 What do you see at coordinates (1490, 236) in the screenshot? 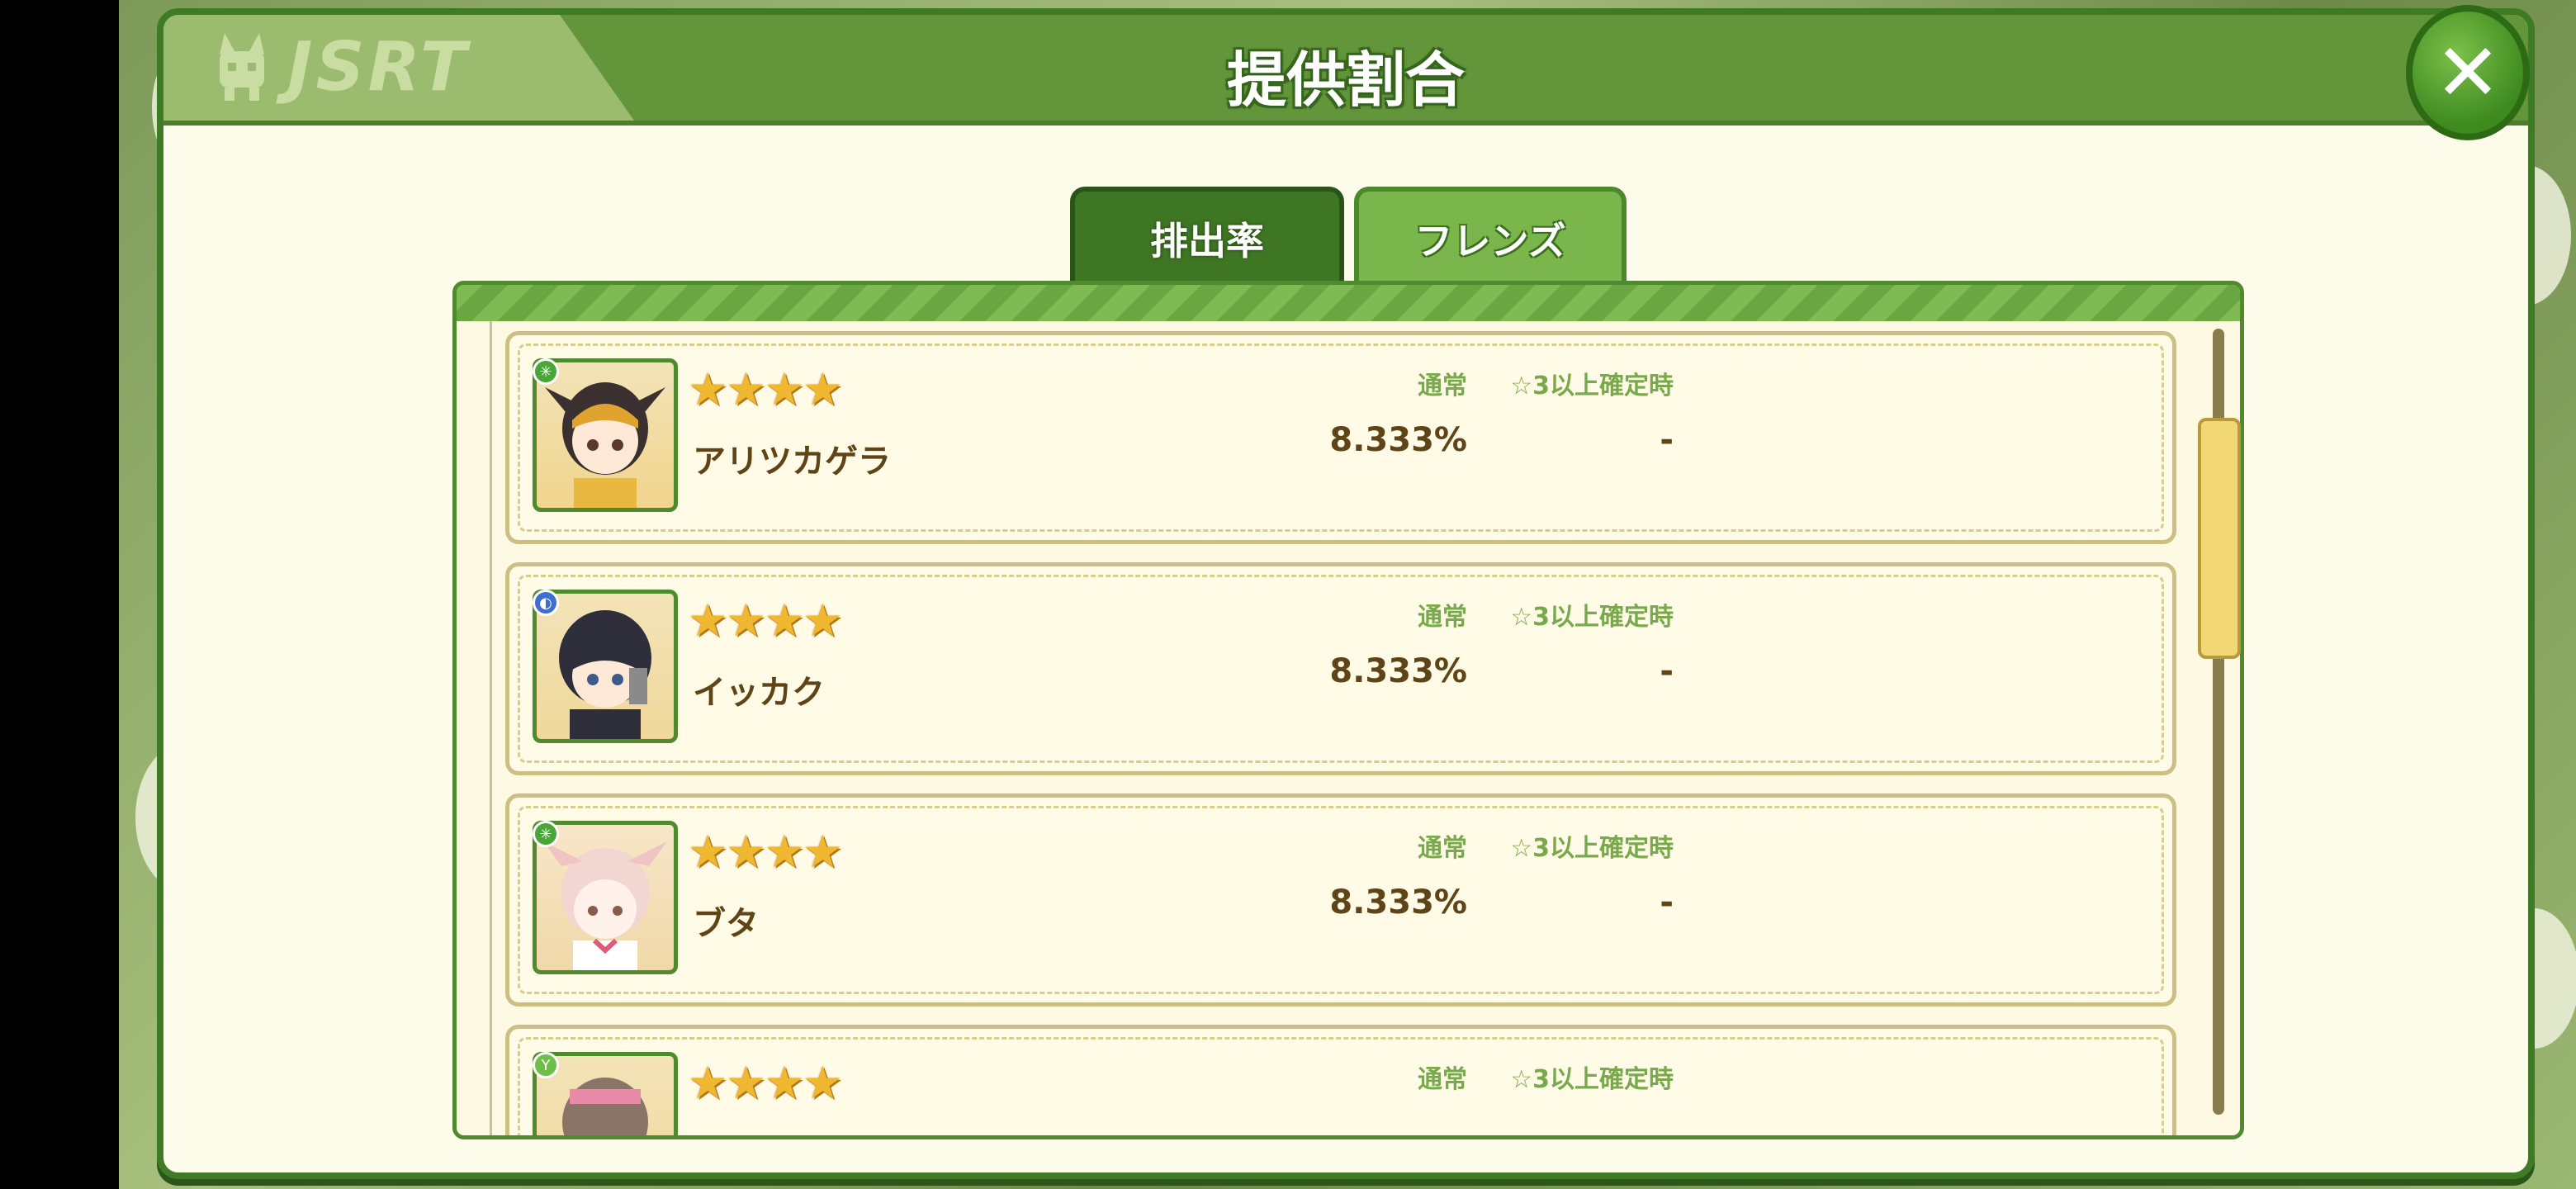
I see `tab-friends: フレンズ` at bounding box center [1490, 236].